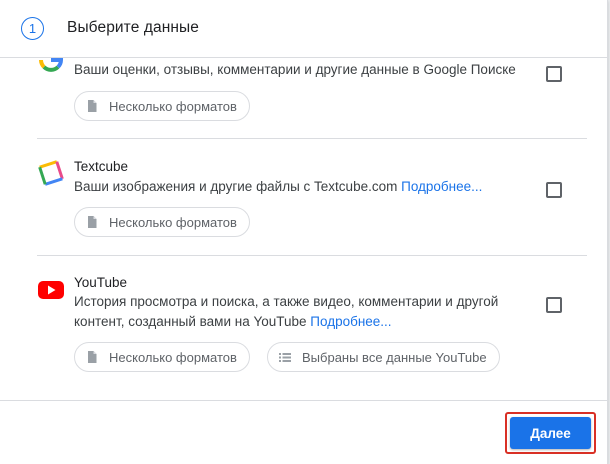 The height and width of the screenshot is (464, 610). Describe the element at coordinates (285, 357) in the screenshot. I see `list-icon` at that location.